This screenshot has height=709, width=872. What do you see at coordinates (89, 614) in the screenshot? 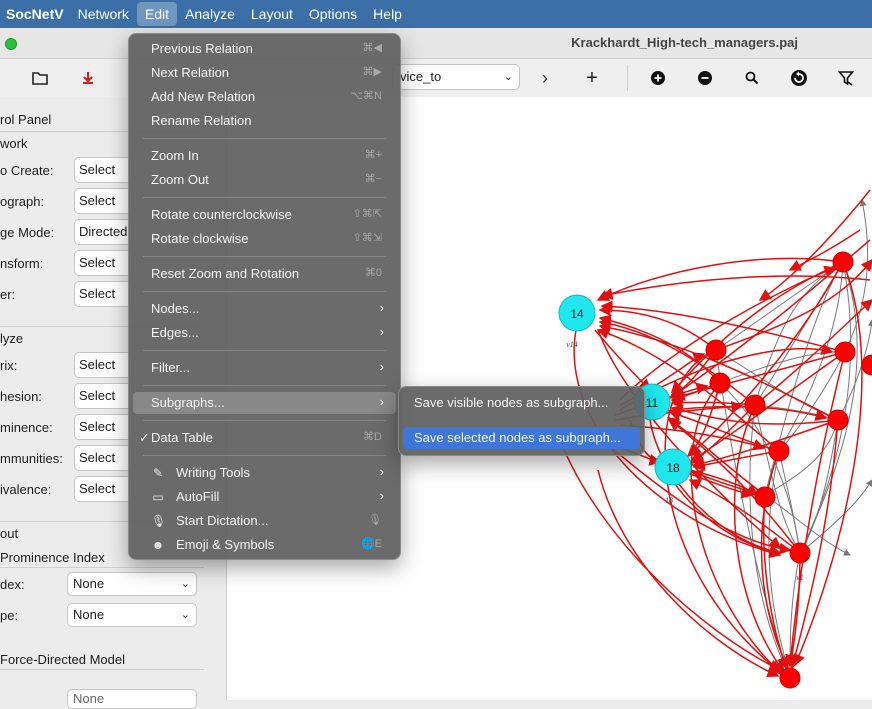
I see `prominence-type-value: None` at bounding box center [89, 614].